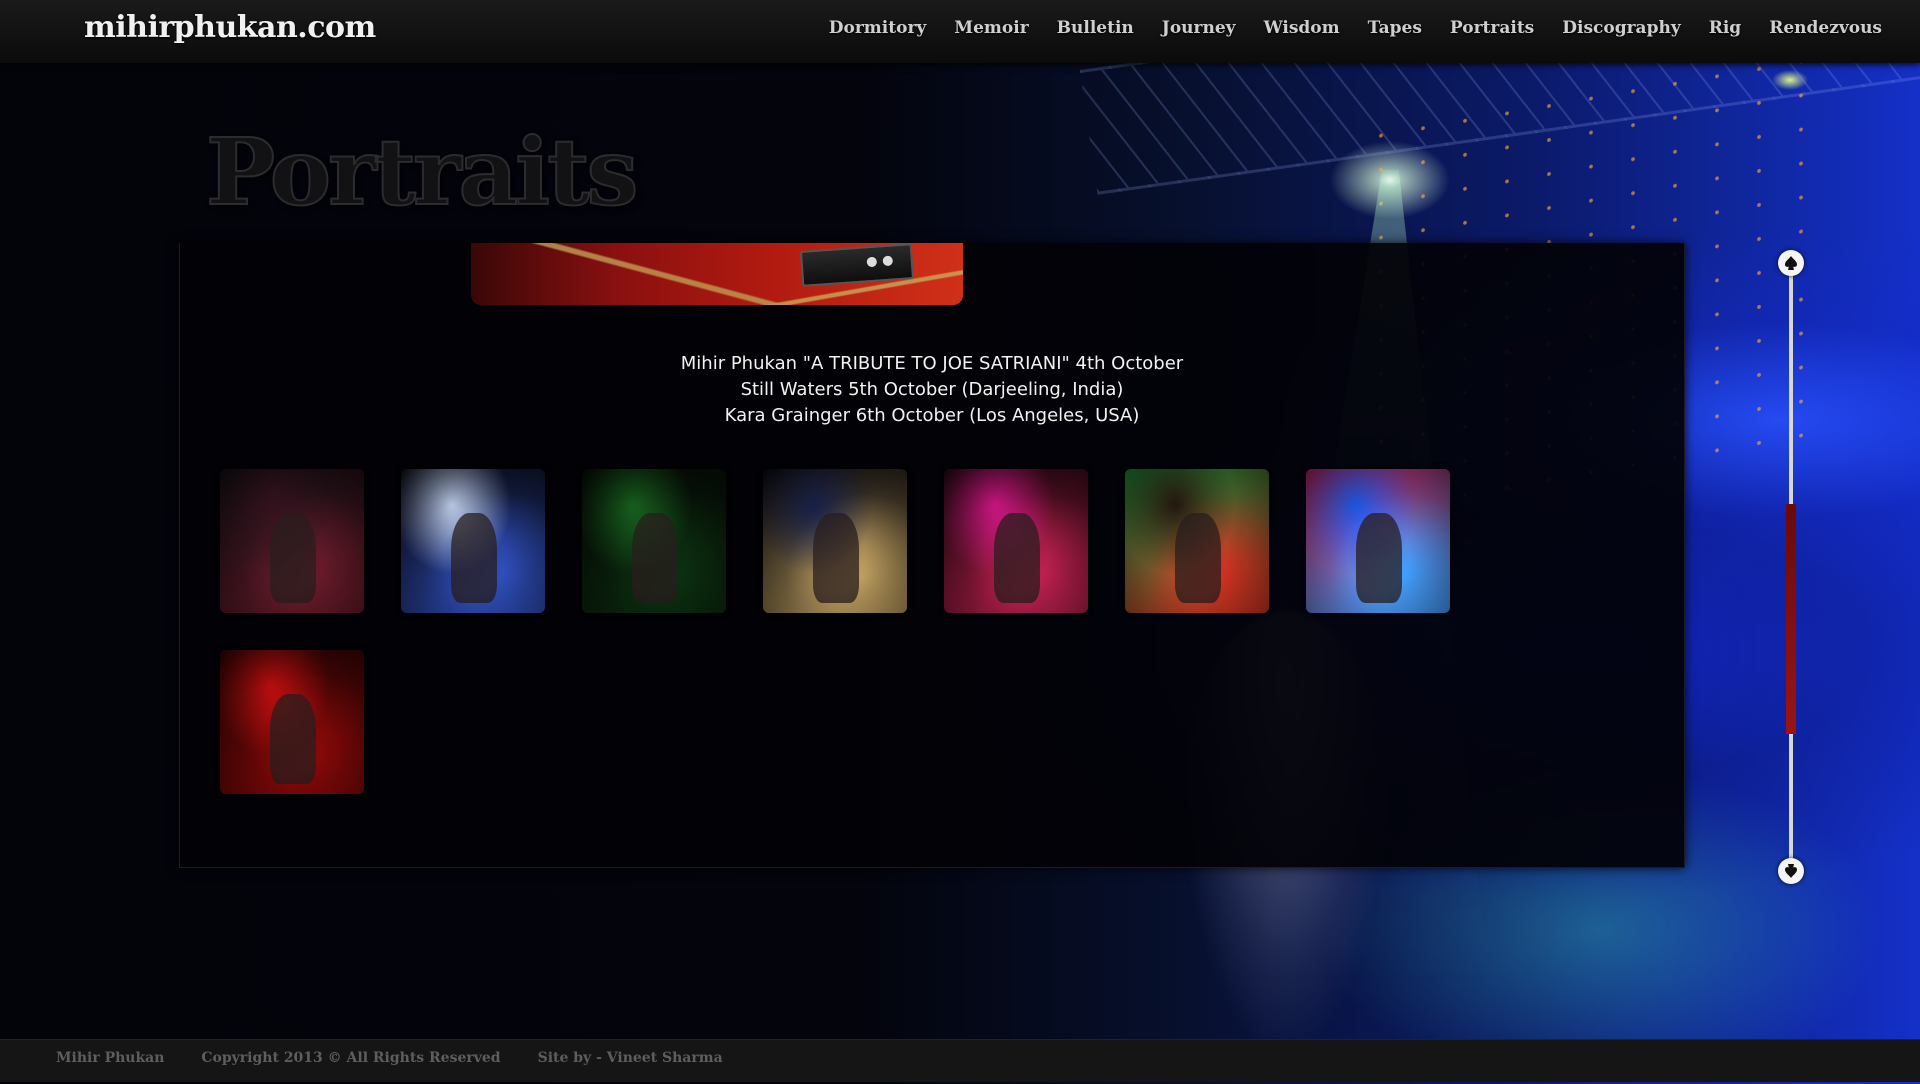 The image size is (1920, 1084). Describe the element at coordinates (230, 27) in the screenshot. I see `site-logo: mihirphukan.com` at that location.